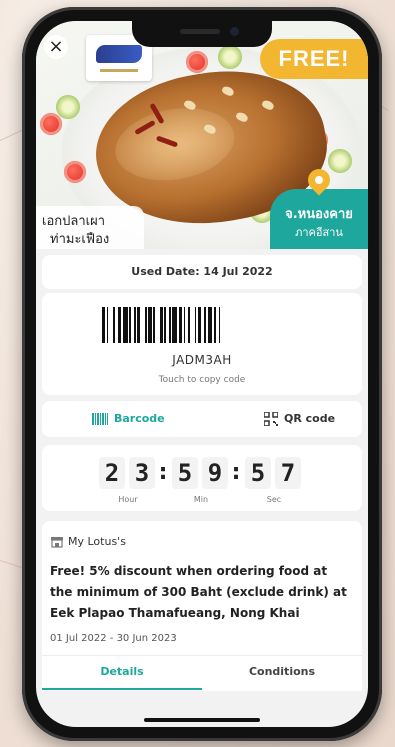  I want to click on timer-label-hour: Hour, so click(128, 499).